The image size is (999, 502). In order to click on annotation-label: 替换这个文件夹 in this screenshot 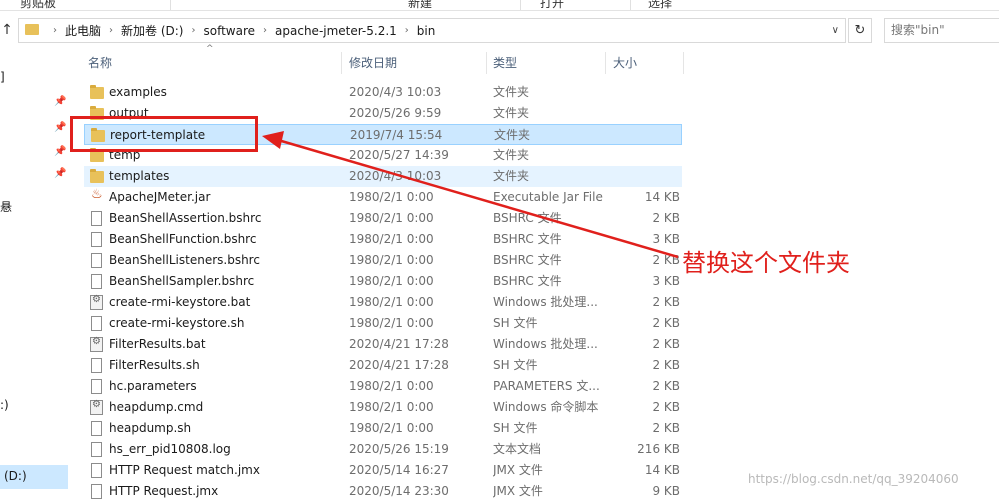, I will do `click(766, 263)`.